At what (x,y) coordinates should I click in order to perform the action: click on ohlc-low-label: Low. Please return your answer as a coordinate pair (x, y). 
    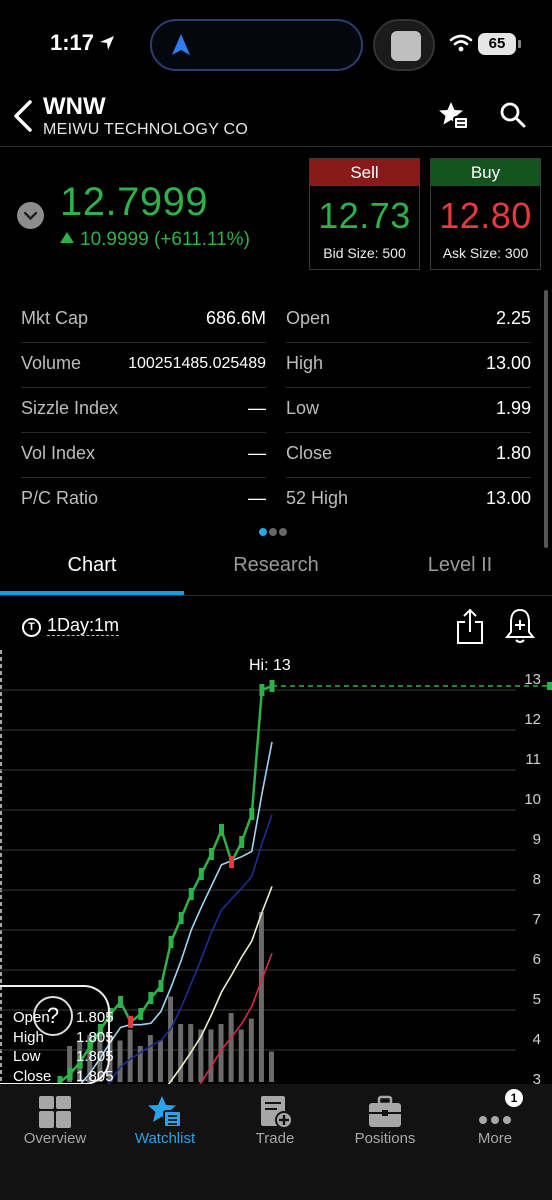
    Looking at the image, I should click on (27, 1056).